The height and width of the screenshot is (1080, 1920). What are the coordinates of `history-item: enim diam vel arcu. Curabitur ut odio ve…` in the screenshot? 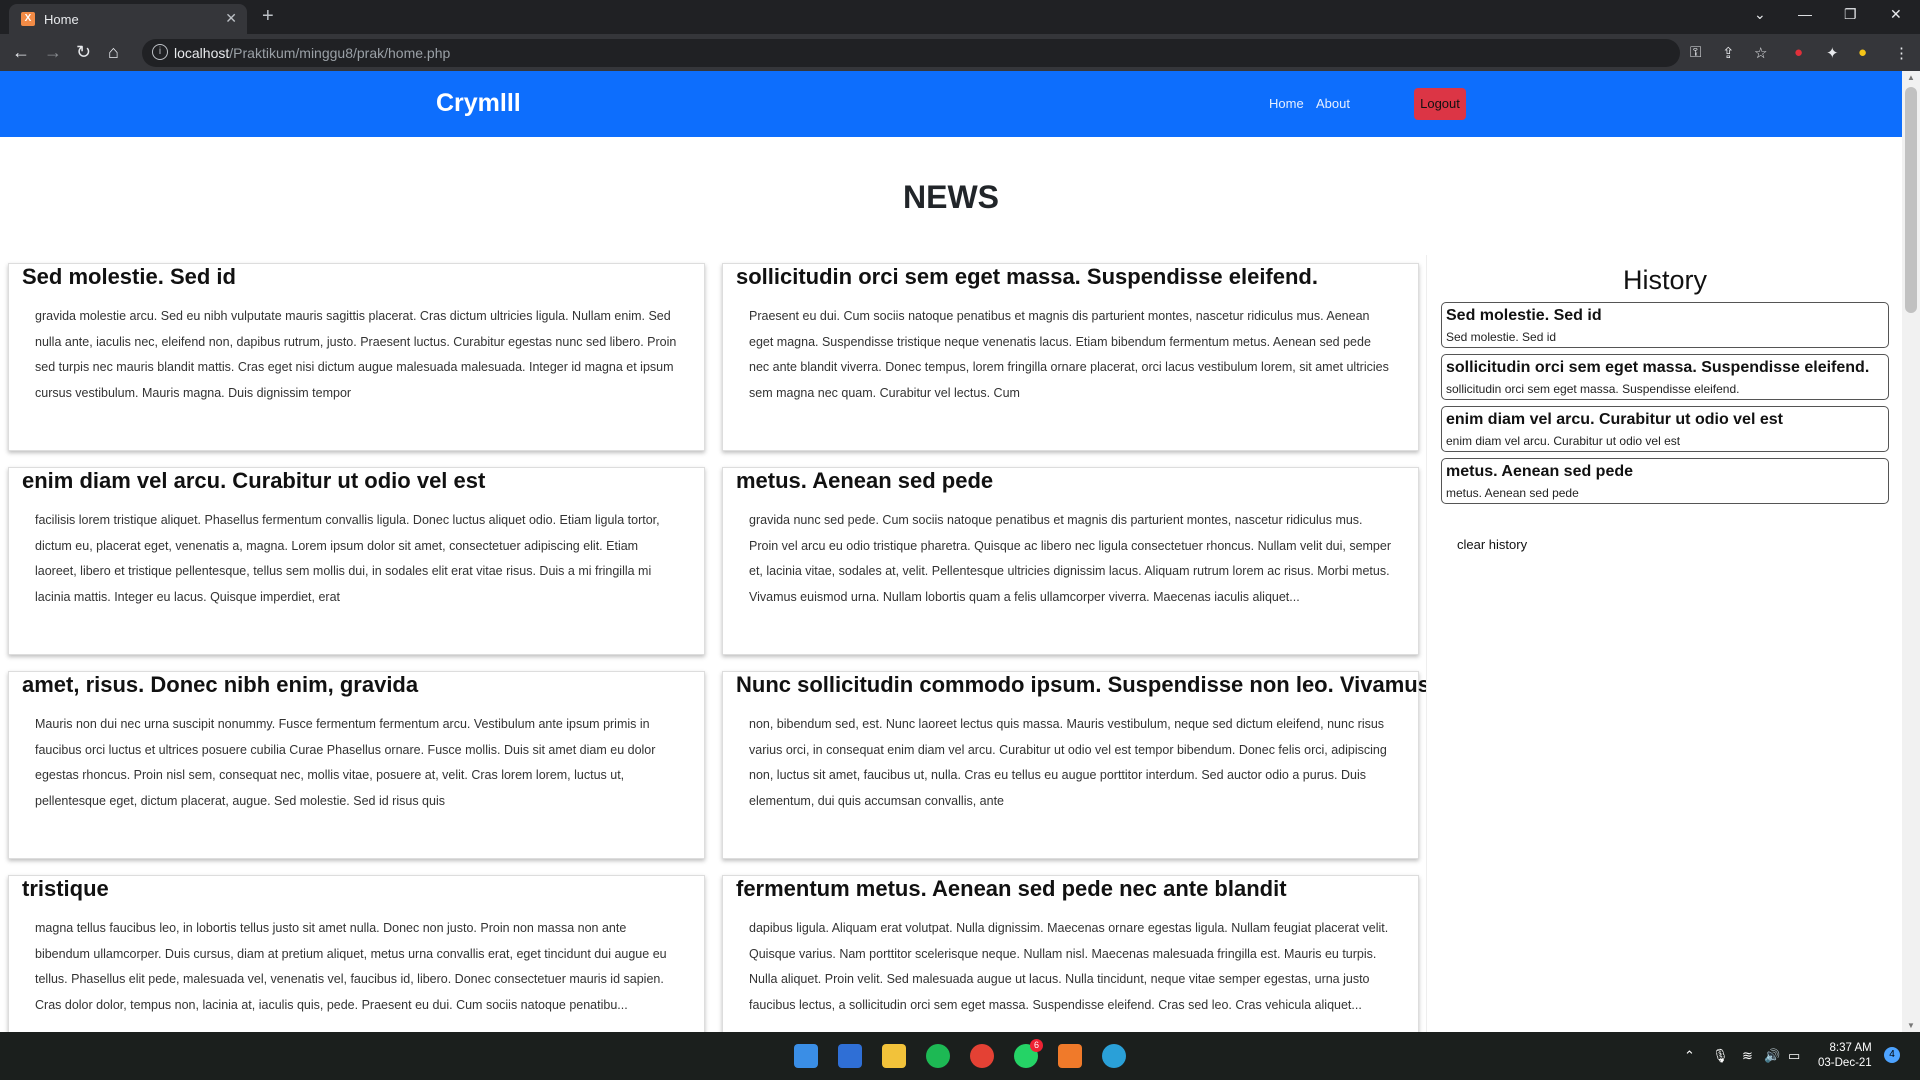 It's located at (1665, 429).